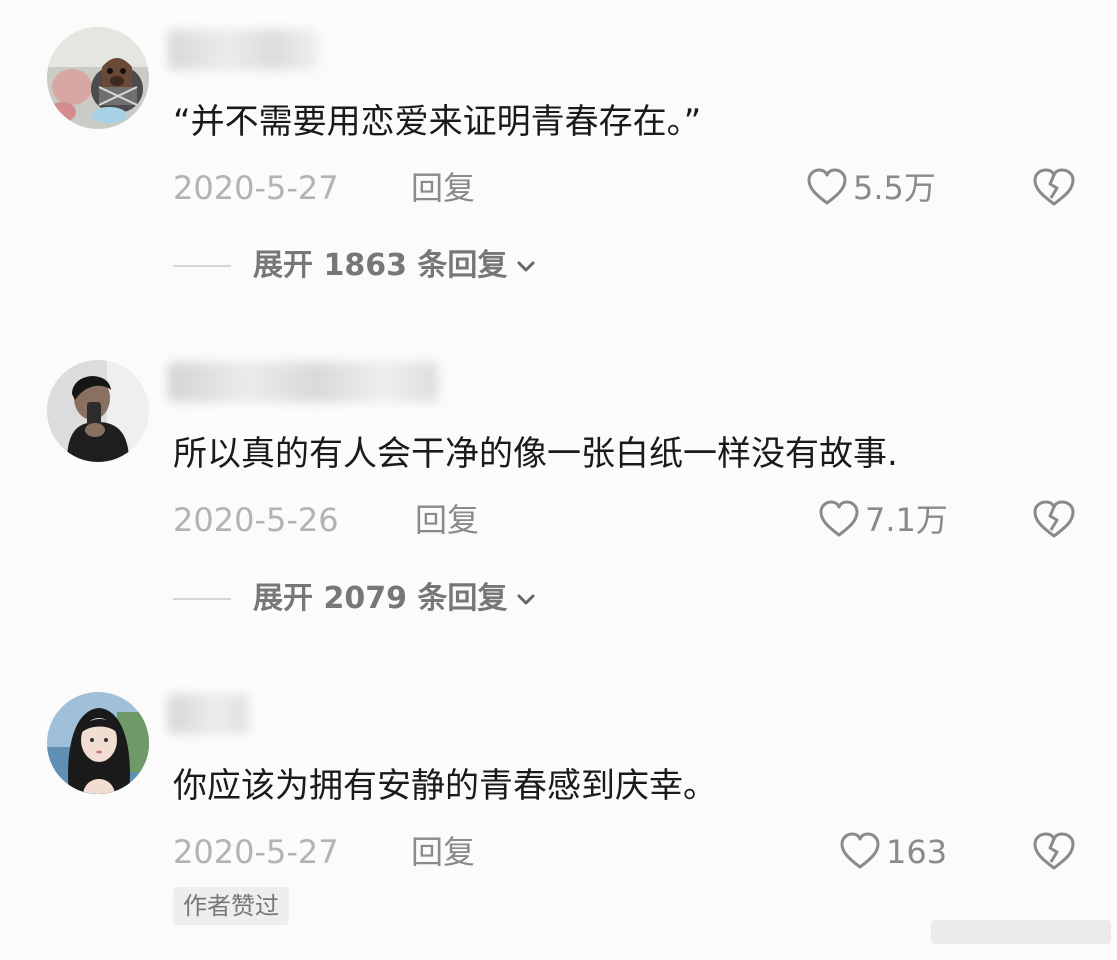  I want to click on comment-text: “并不需要用恋爱来证明青春存在。”, so click(437, 122).